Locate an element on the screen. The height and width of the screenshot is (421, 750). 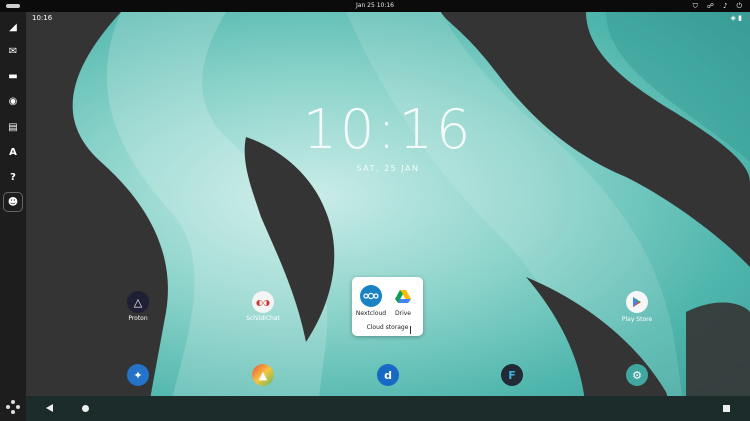
android-status-time: 10:16 is located at coordinates (42, 18).